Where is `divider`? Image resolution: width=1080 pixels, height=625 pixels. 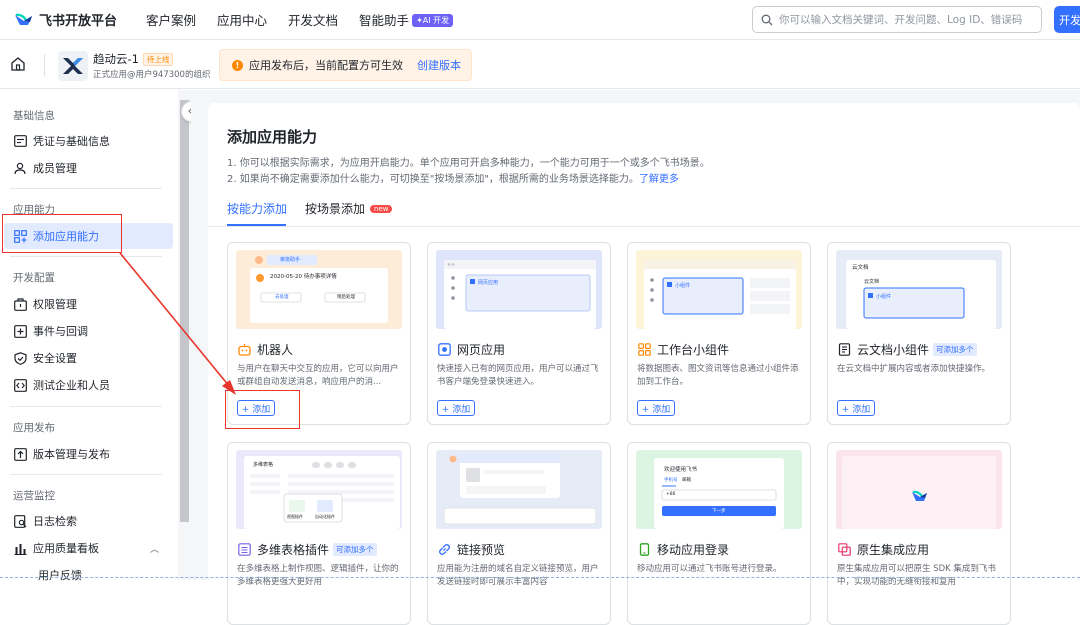 divider is located at coordinates (540, 577).